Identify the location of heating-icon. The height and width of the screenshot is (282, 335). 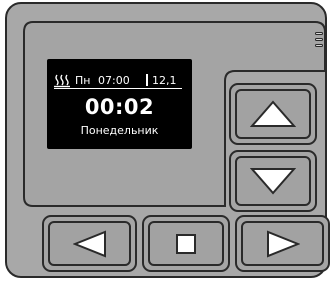
(62, 81).